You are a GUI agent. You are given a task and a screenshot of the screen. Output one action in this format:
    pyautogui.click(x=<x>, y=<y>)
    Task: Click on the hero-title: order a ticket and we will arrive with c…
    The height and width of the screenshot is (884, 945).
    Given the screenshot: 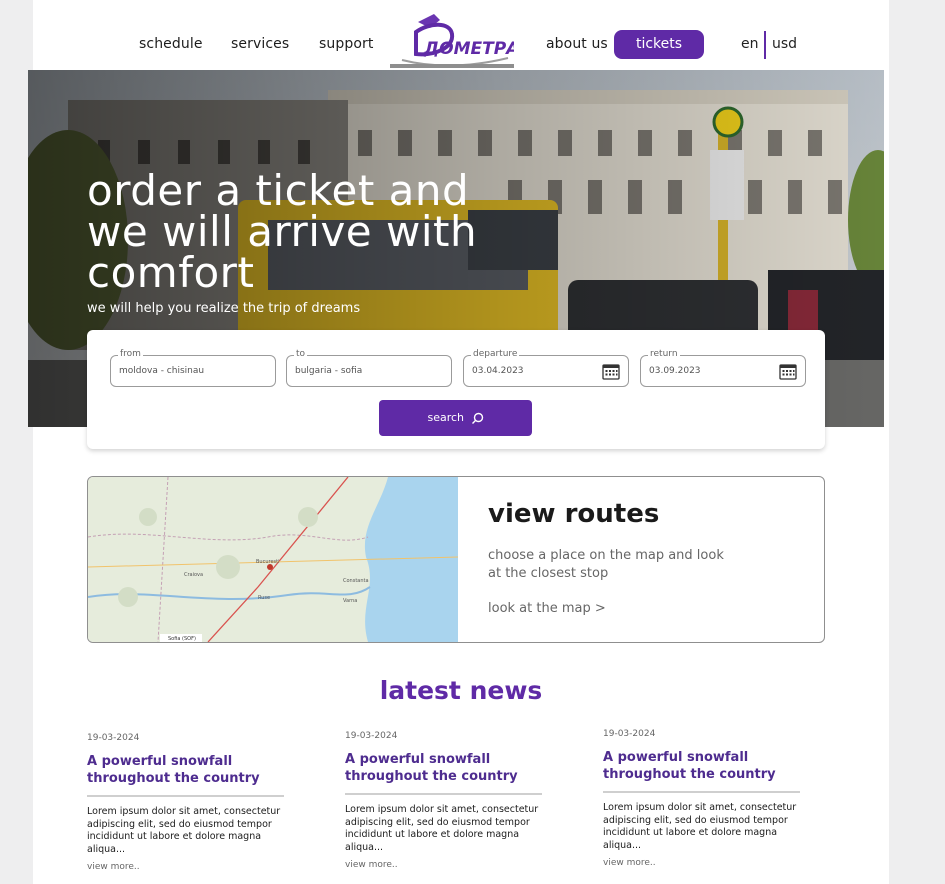 What is the action you would take?
    pyautogui.click(x=282, y=231)
    